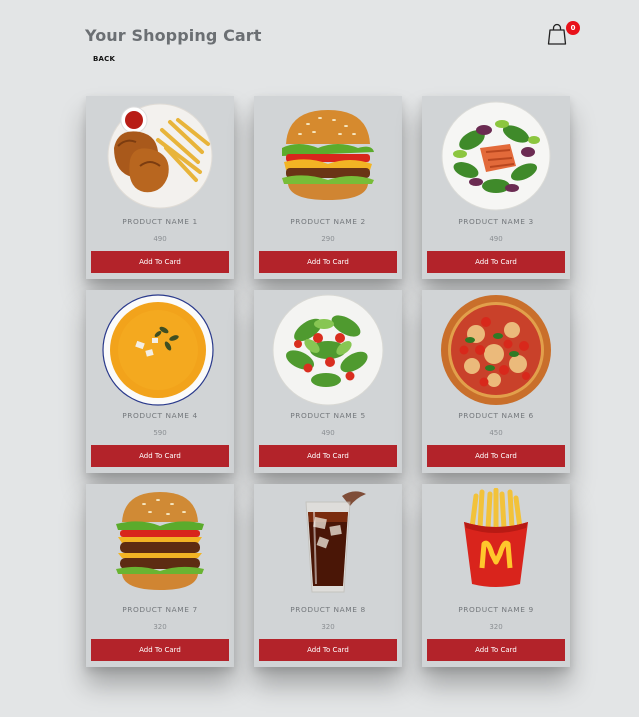  I want to click on page-title: Your Shopping Cart, so click(173, 35).